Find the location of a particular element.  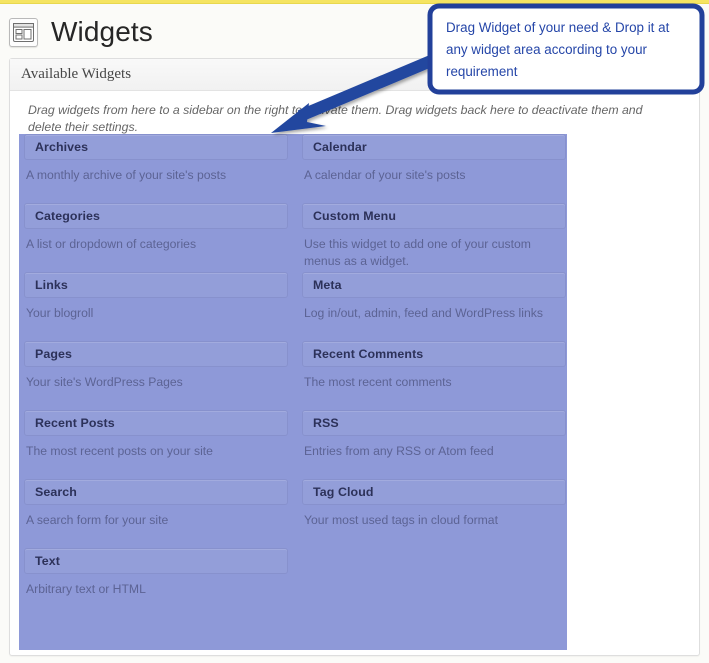

widget-title: Recent Comments is located at coordinates (368, 354).